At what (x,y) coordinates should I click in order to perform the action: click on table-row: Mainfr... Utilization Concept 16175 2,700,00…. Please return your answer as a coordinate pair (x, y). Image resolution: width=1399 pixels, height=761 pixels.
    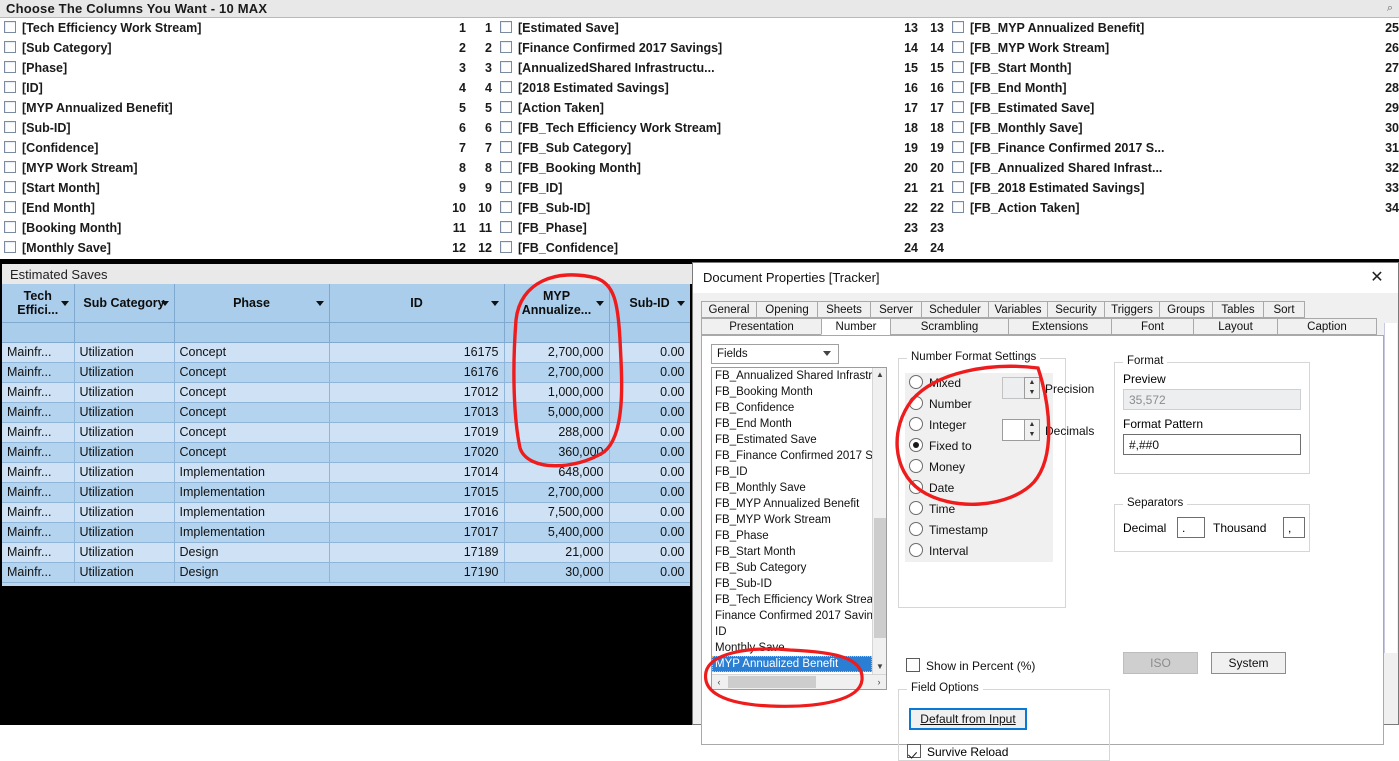
    Looking at the image, I should click on (346, 352).